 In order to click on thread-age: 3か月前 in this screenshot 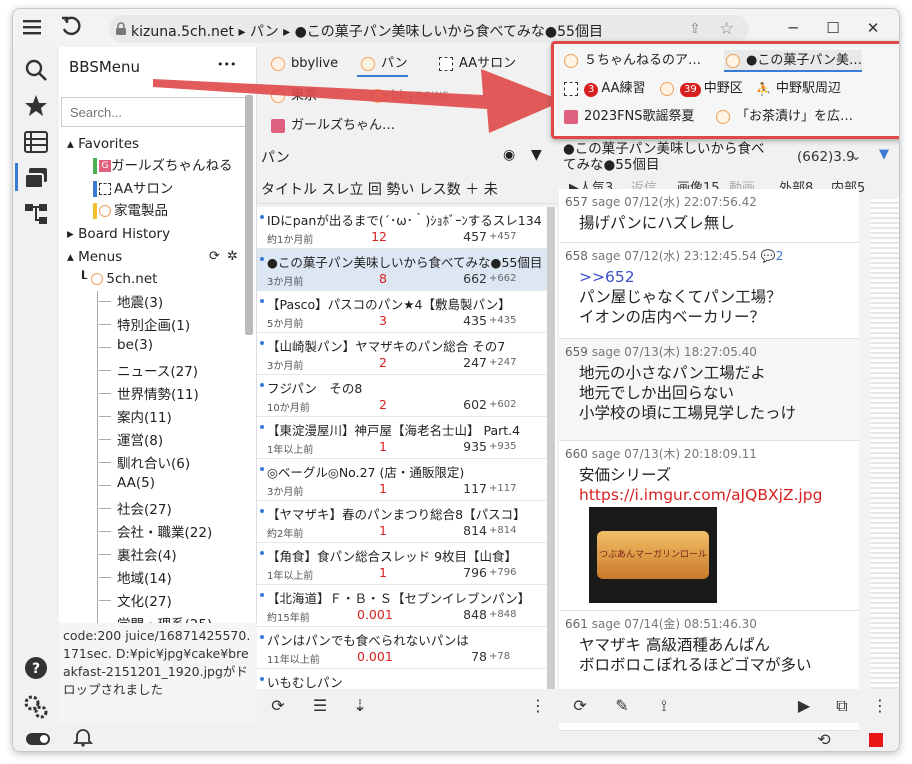, I will do `click(285, 366)`.